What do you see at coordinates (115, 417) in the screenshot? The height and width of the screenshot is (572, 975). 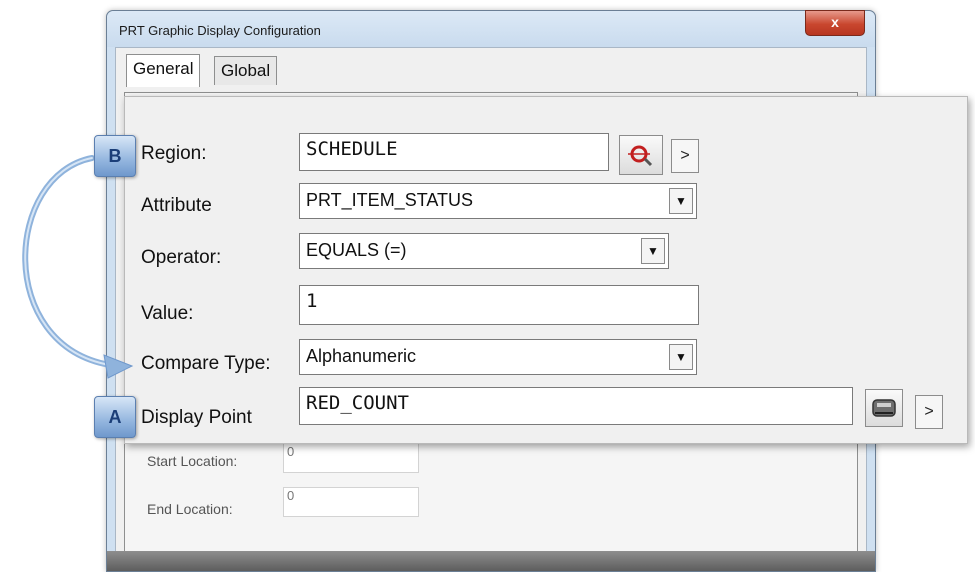 I see `callout-badge-a: A` at bounding box center [115, 417].